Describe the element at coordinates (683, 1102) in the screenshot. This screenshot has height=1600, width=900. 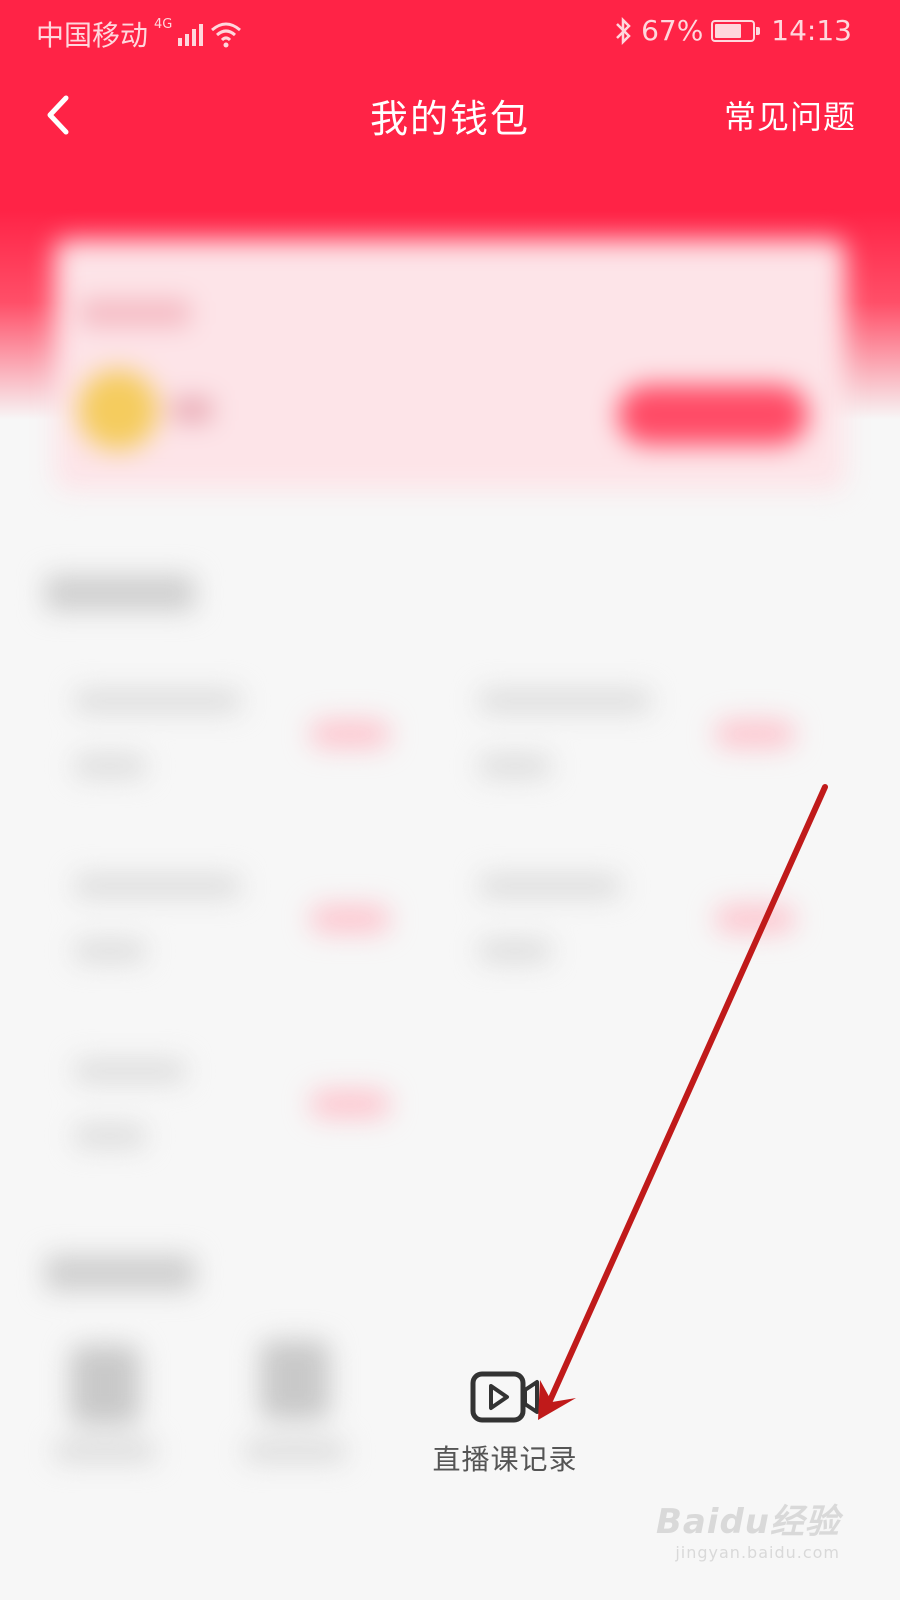
I see `annotation-arrow` at that location.